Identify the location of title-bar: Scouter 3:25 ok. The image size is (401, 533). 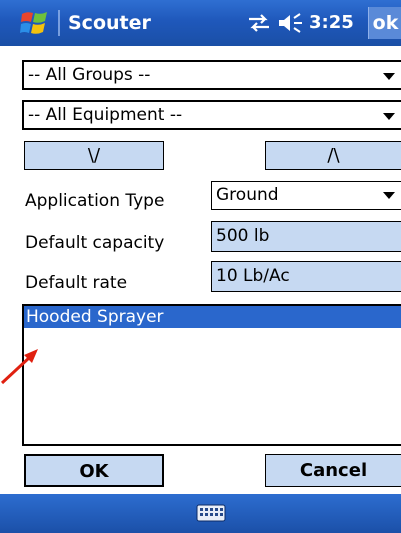
(200, 23).